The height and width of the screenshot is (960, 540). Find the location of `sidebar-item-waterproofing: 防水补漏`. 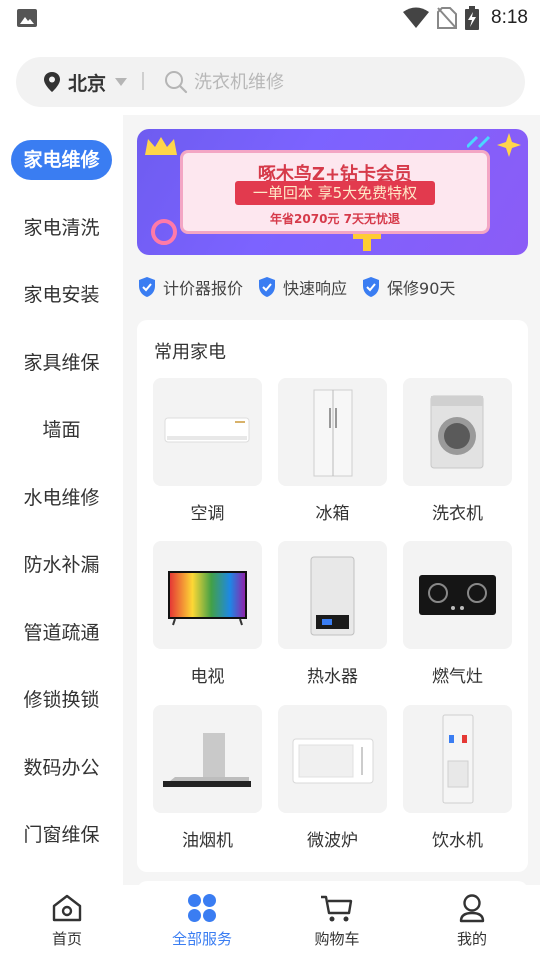

sidebar-item-waterproofing: 防水补漏 is located at coordinates (61, 565).